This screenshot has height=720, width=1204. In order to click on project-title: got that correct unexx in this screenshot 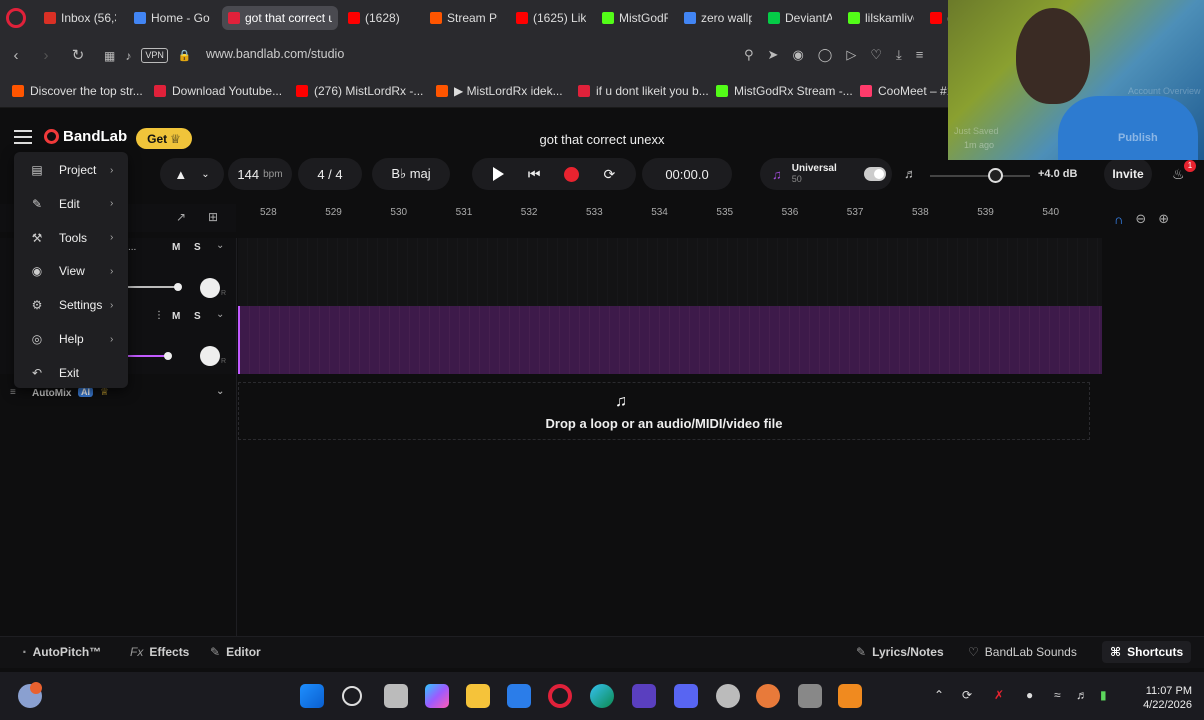, I will do `click(602, 139)`.